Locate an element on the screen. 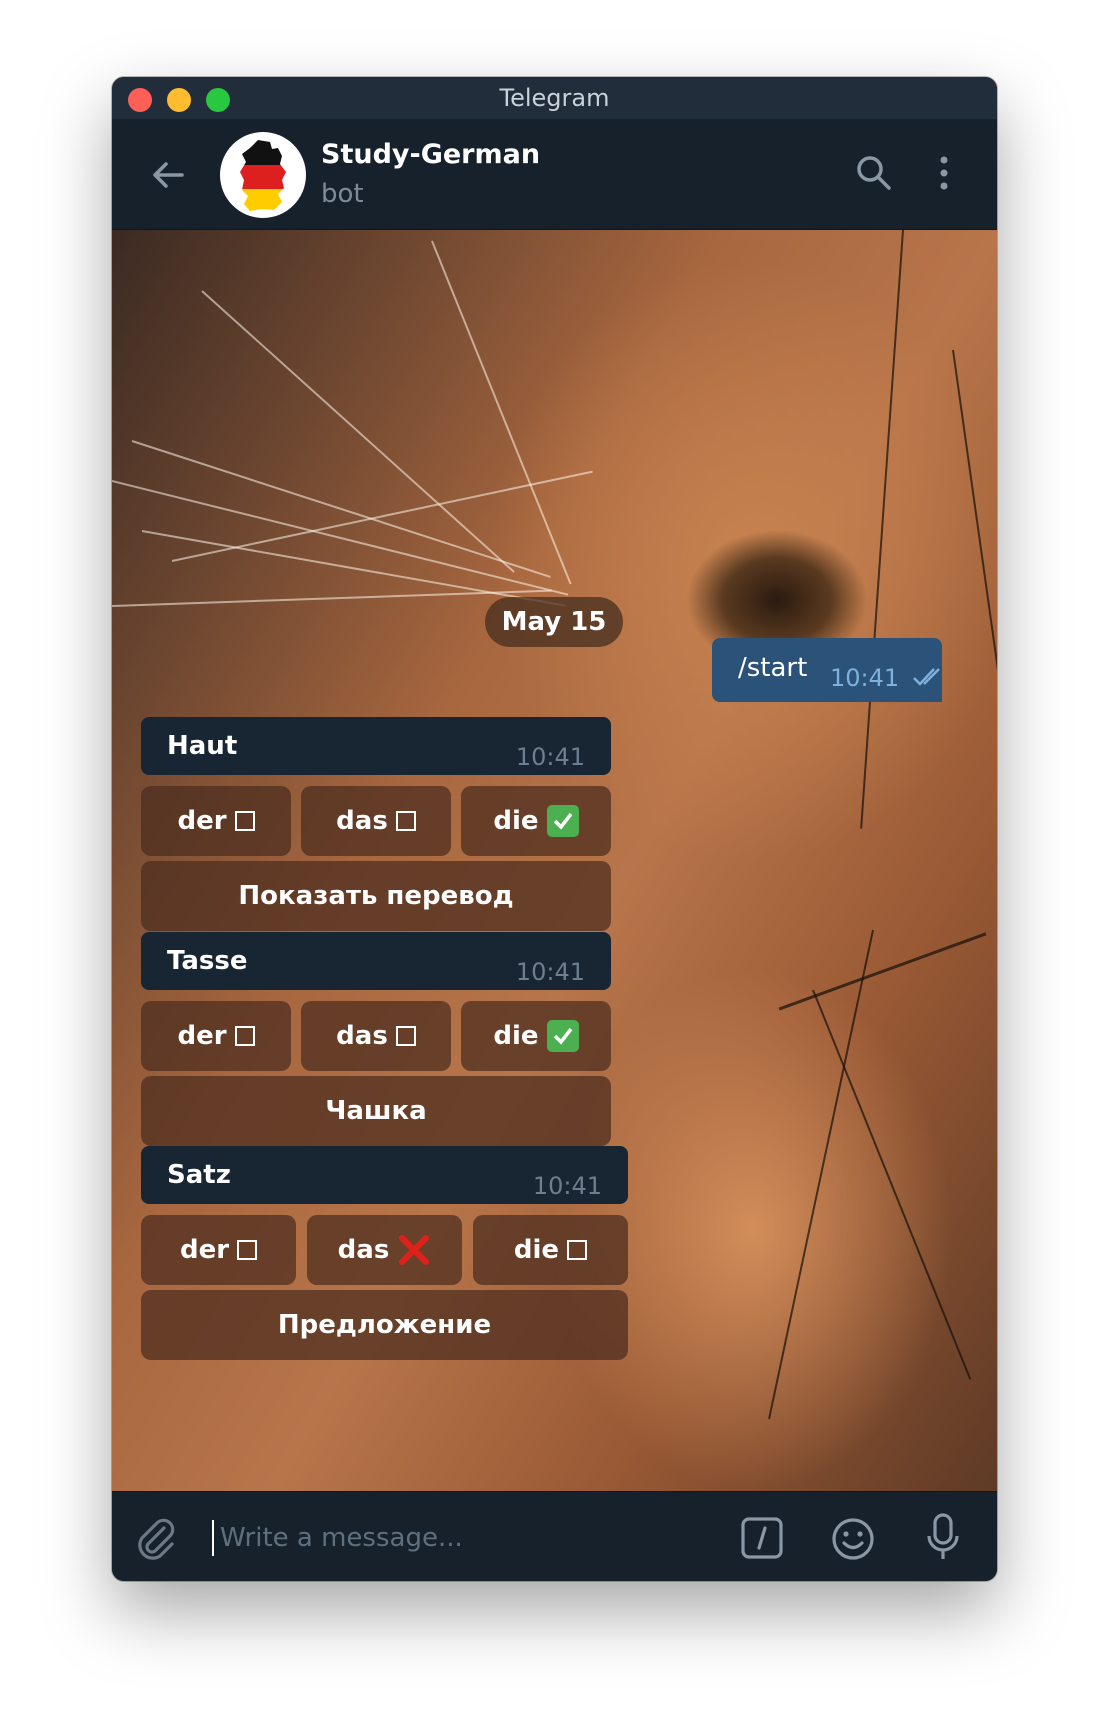 The image size is (1106, 1726). title-bar: Telegram is located at coordinates (554, 98).